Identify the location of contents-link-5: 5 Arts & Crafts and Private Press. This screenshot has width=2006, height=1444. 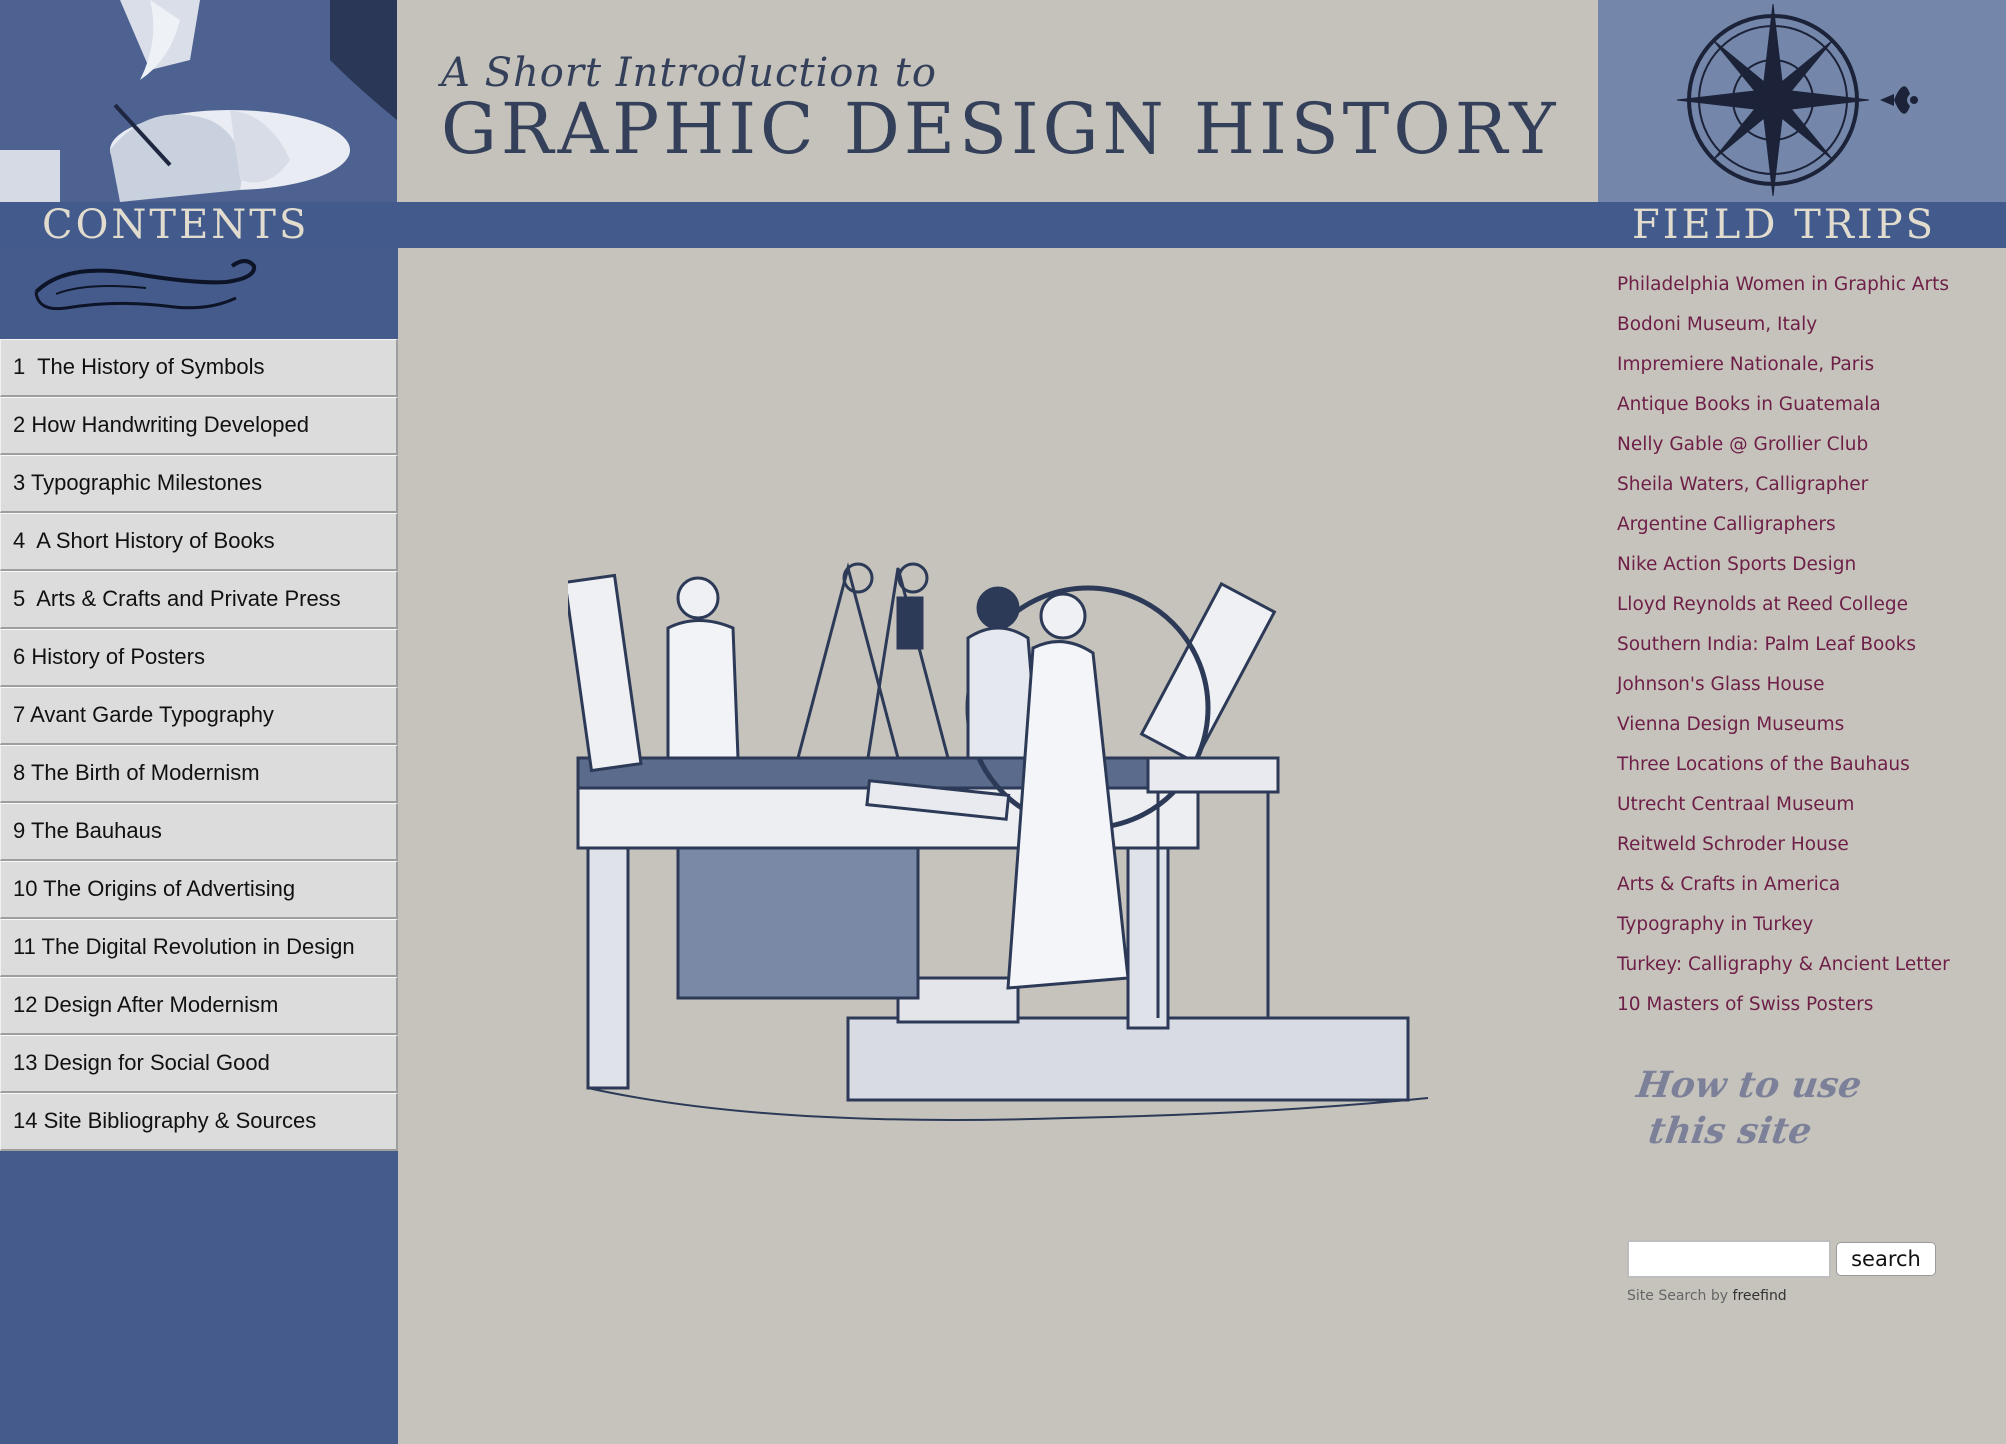
(198, 599).